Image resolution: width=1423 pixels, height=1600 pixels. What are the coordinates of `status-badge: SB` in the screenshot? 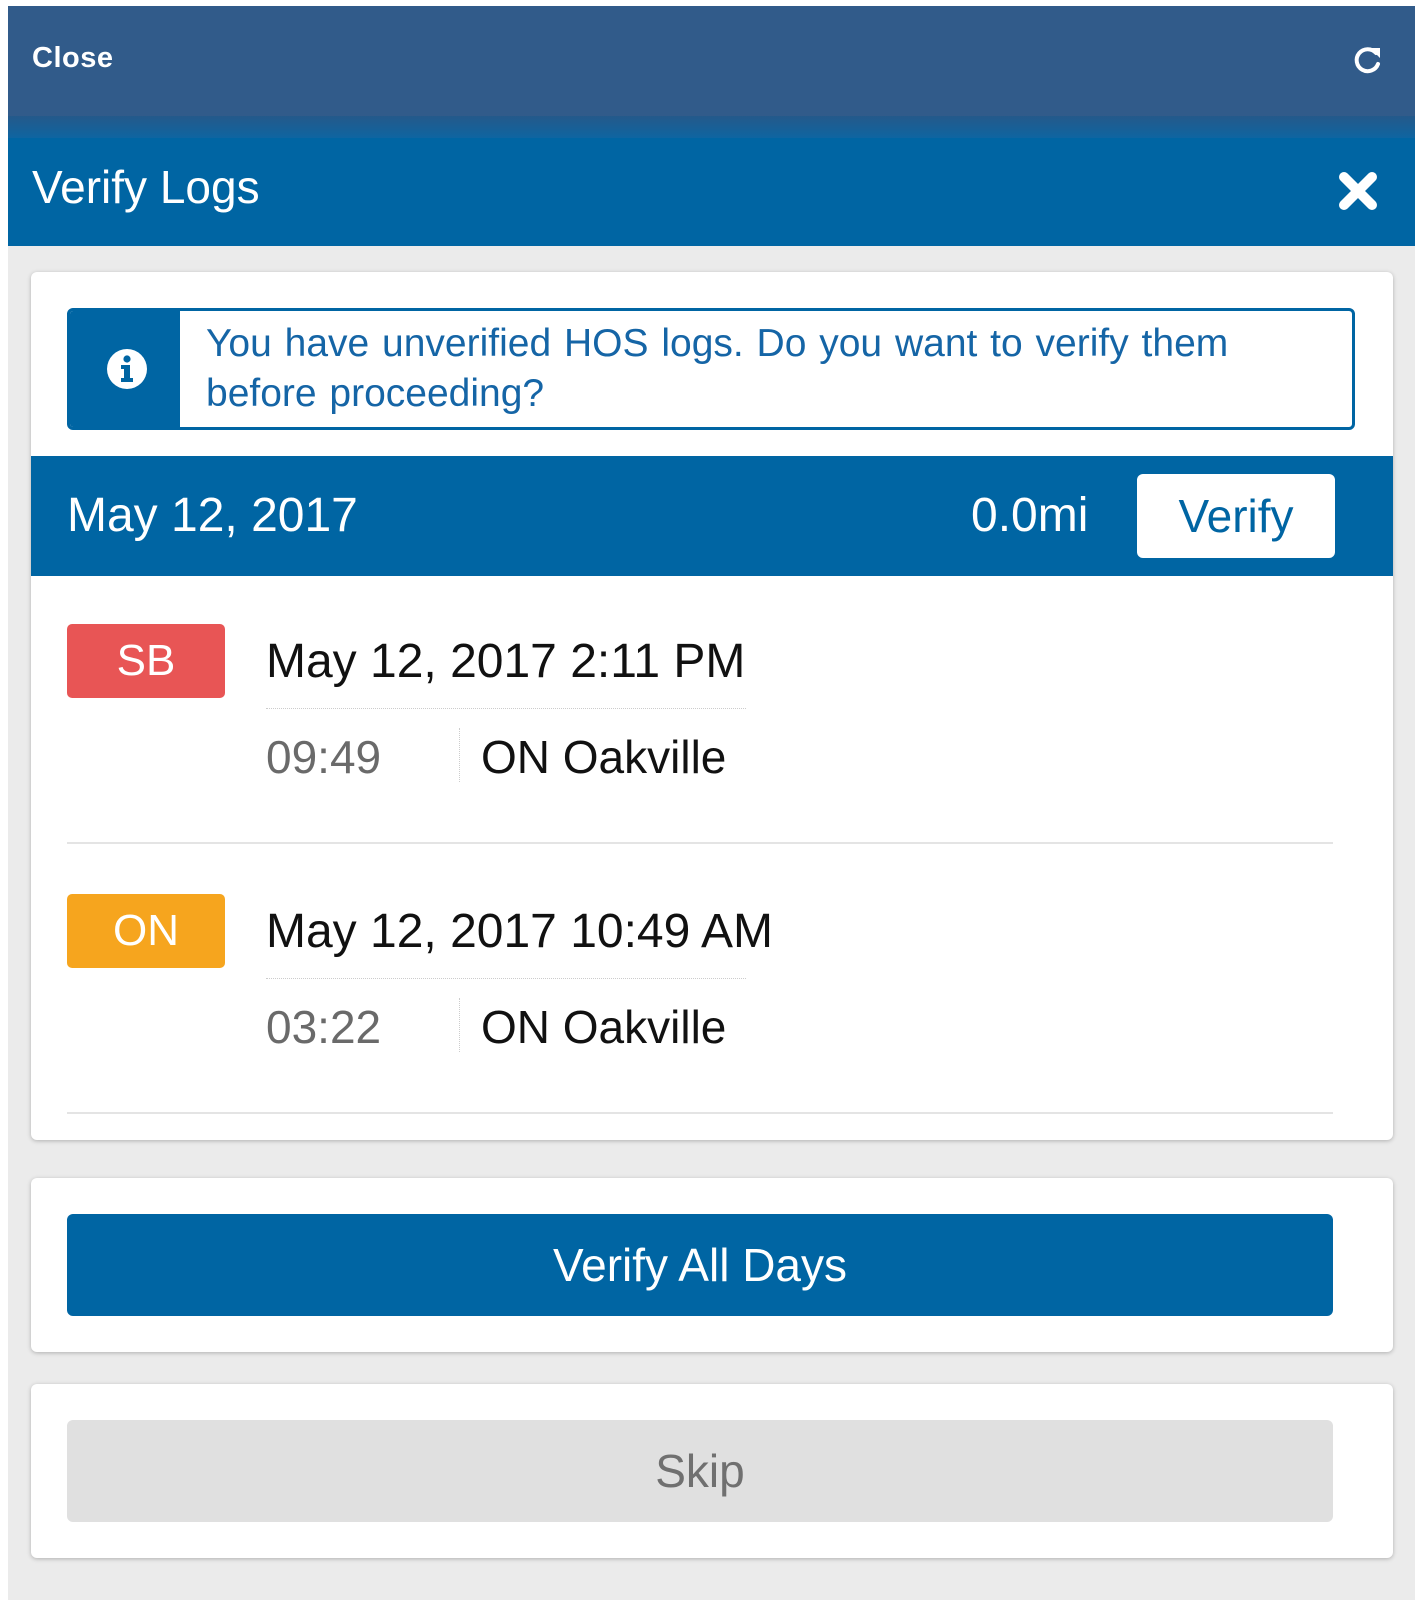 It's located at (146, 661).